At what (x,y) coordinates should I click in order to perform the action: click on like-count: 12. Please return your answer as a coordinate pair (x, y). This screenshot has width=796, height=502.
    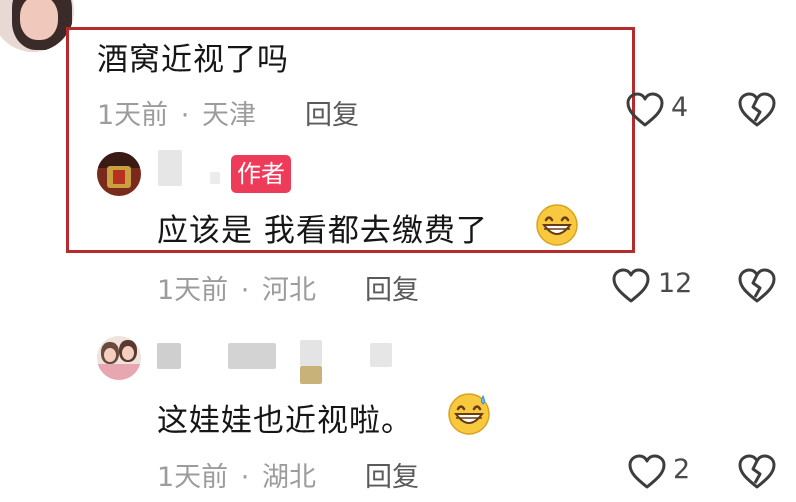
    Looking at the image, I should click on (675, 283).